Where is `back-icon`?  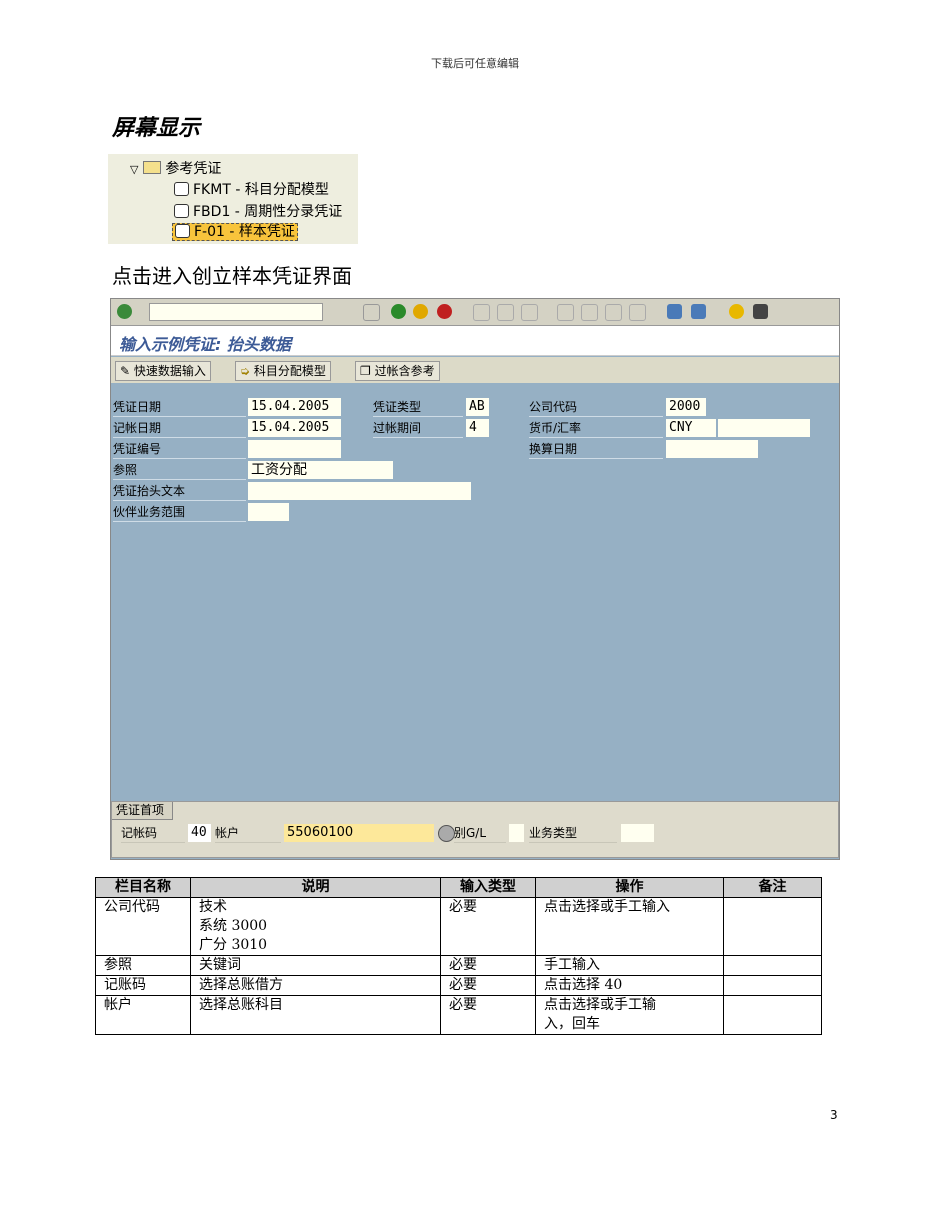 back-icon is located at coordinates (398, 311).